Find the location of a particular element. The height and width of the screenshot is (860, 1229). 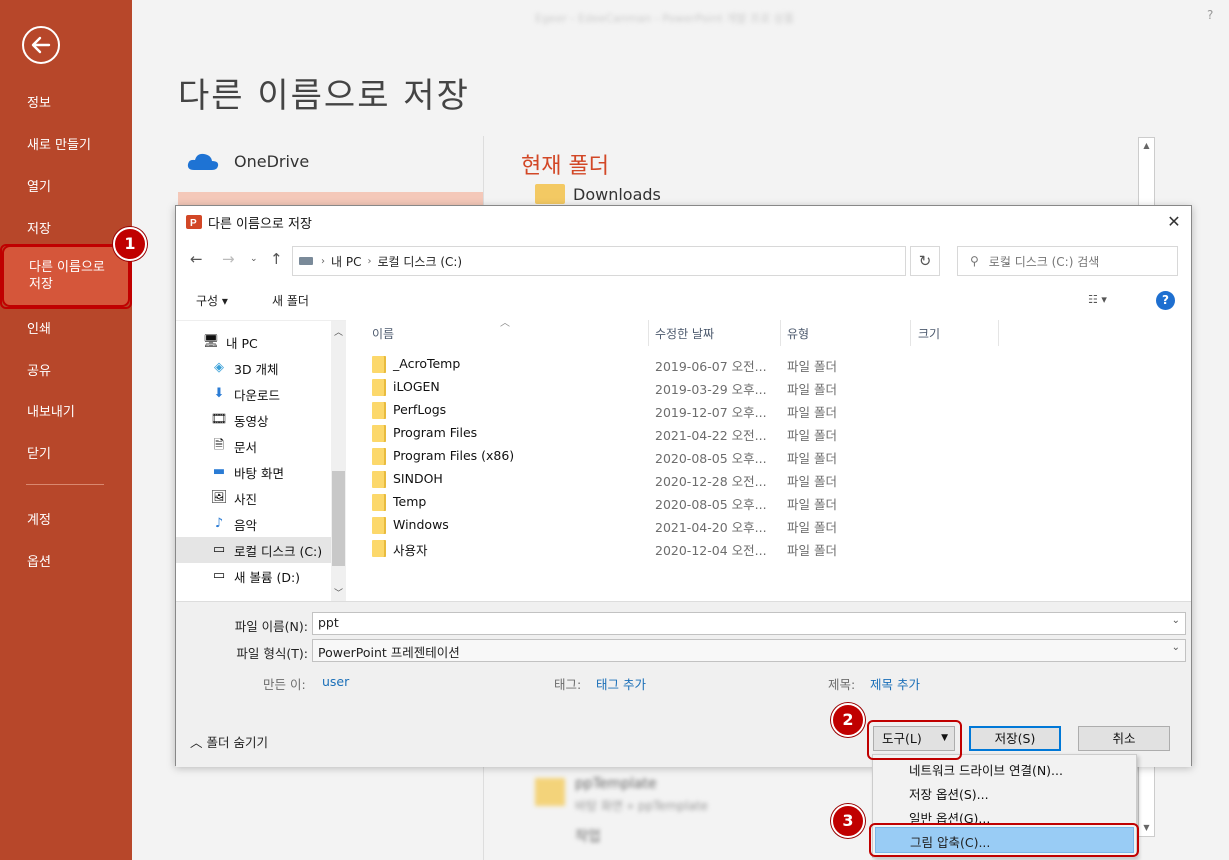

recent-folder-label: ppTemplate is located at coordinates (616, 784).